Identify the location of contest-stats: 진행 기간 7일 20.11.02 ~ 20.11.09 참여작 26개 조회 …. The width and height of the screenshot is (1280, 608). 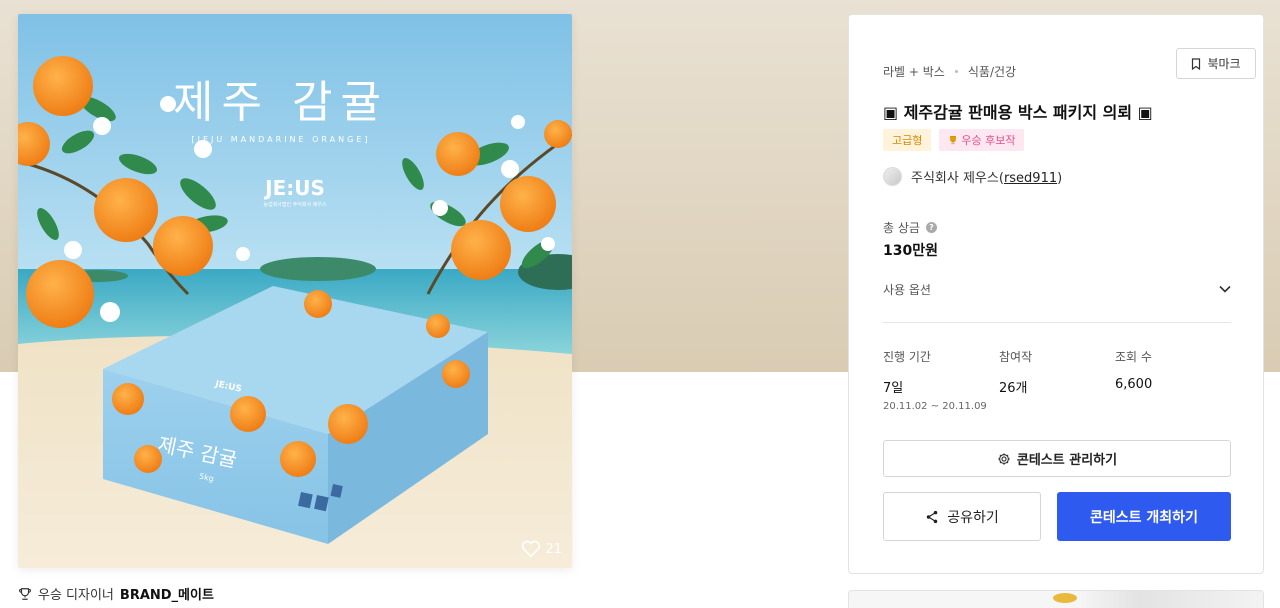
(1057, 380).